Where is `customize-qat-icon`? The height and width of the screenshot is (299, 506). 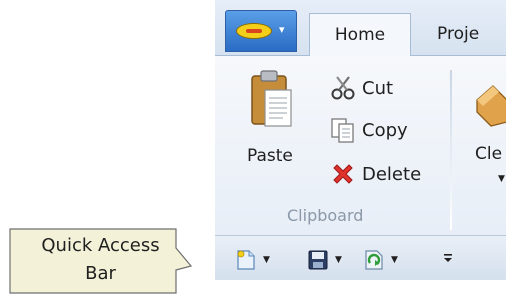 customize-qat-icon is located at coordinates (448, 258).